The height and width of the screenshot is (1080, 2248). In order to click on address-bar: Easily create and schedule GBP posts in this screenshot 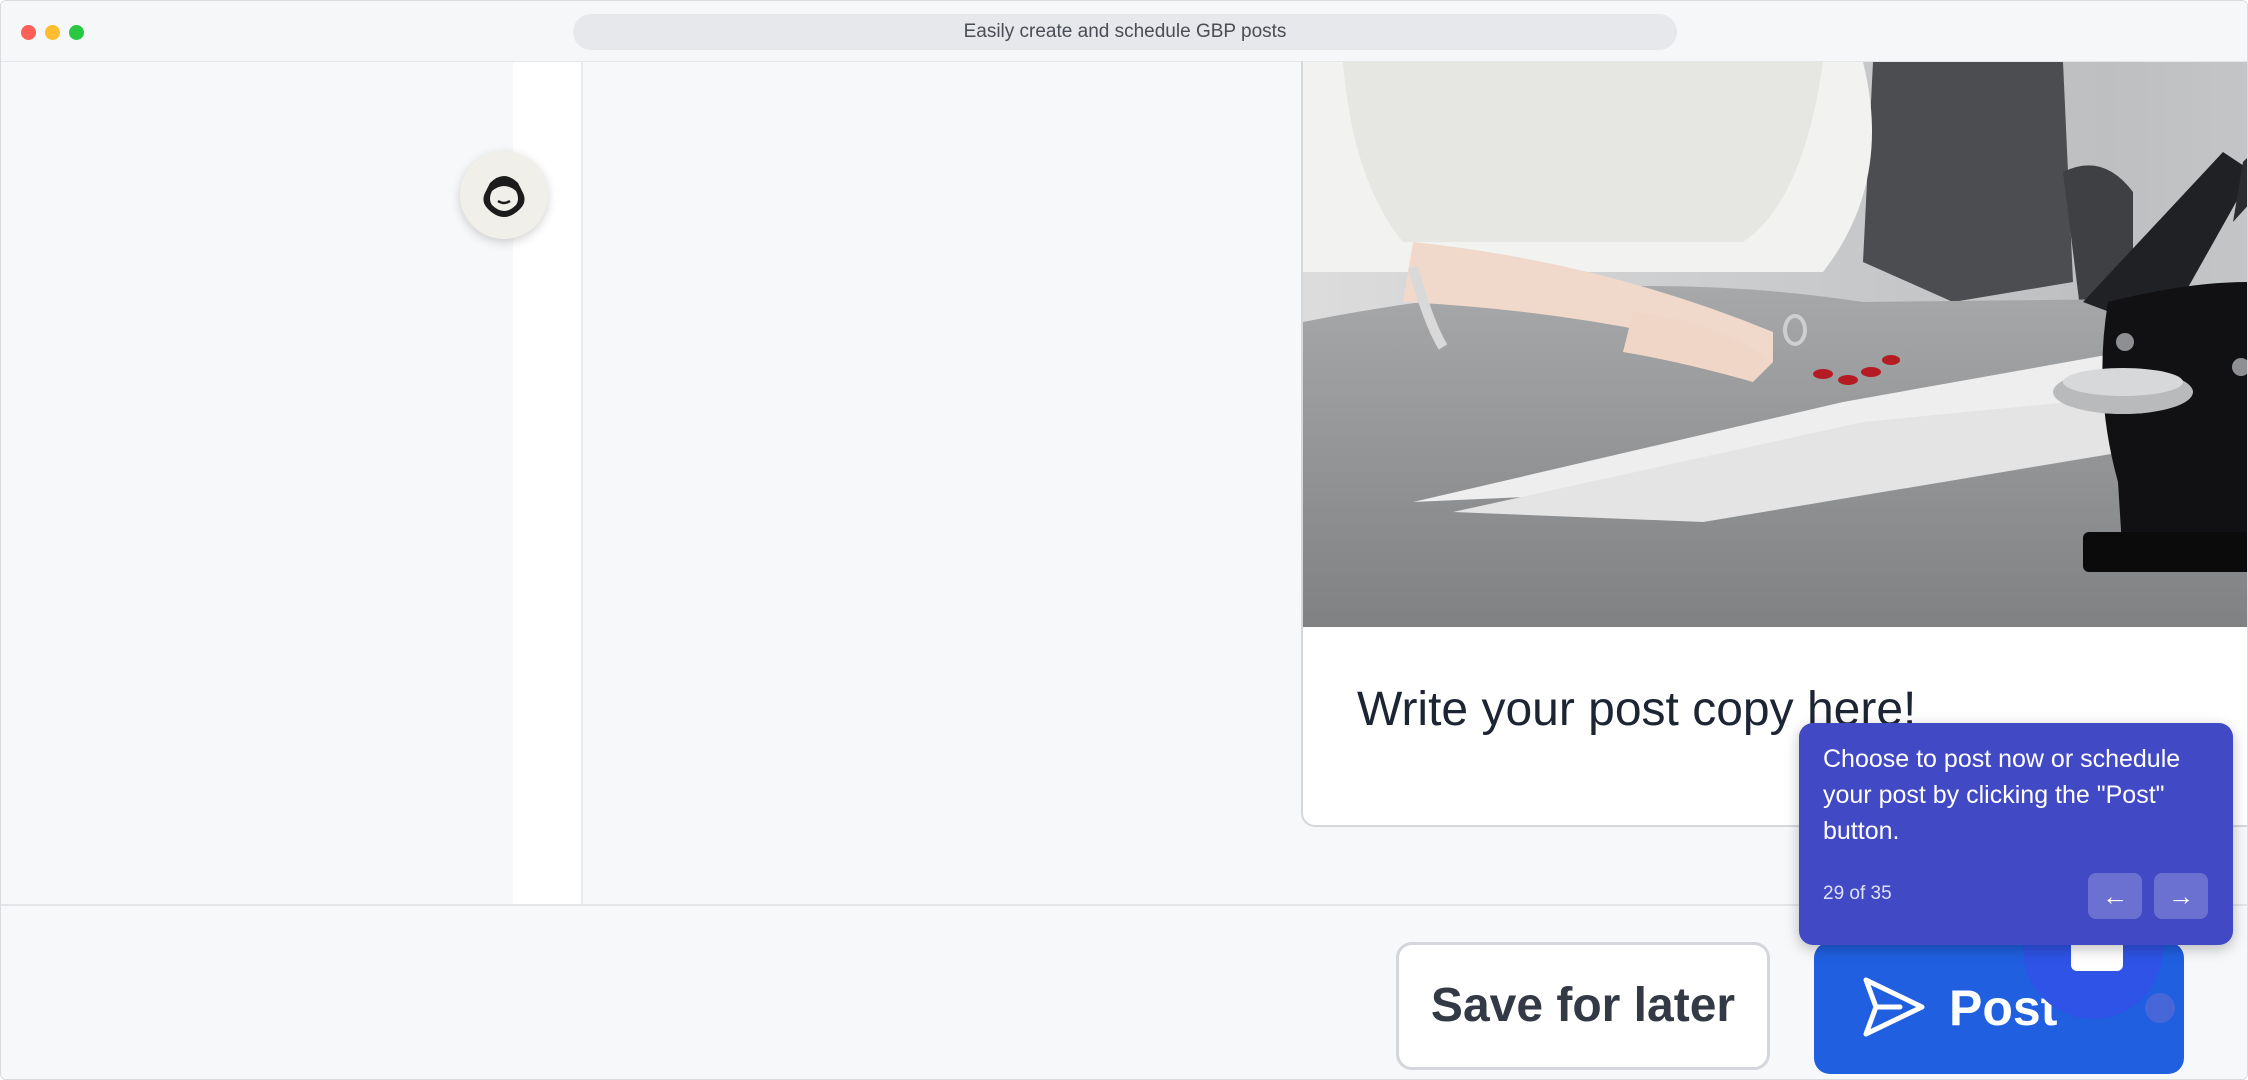, I will do `click(1125, 32)`.